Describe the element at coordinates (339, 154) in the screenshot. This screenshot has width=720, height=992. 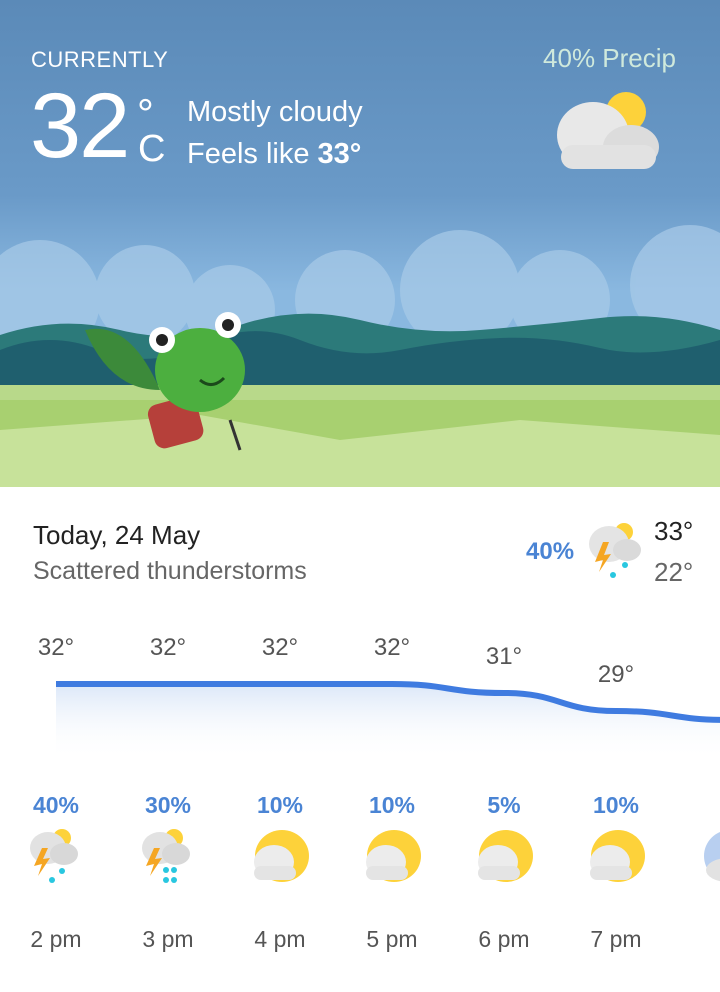
I see `feels-like-value: 33°` at that location.